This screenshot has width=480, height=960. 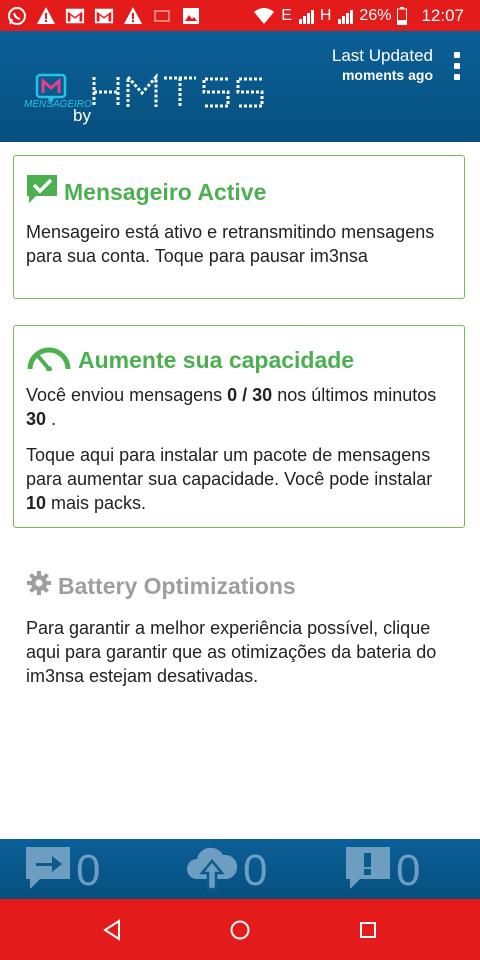 I want to click on message-forward-icon, so click(x=48, y=870).